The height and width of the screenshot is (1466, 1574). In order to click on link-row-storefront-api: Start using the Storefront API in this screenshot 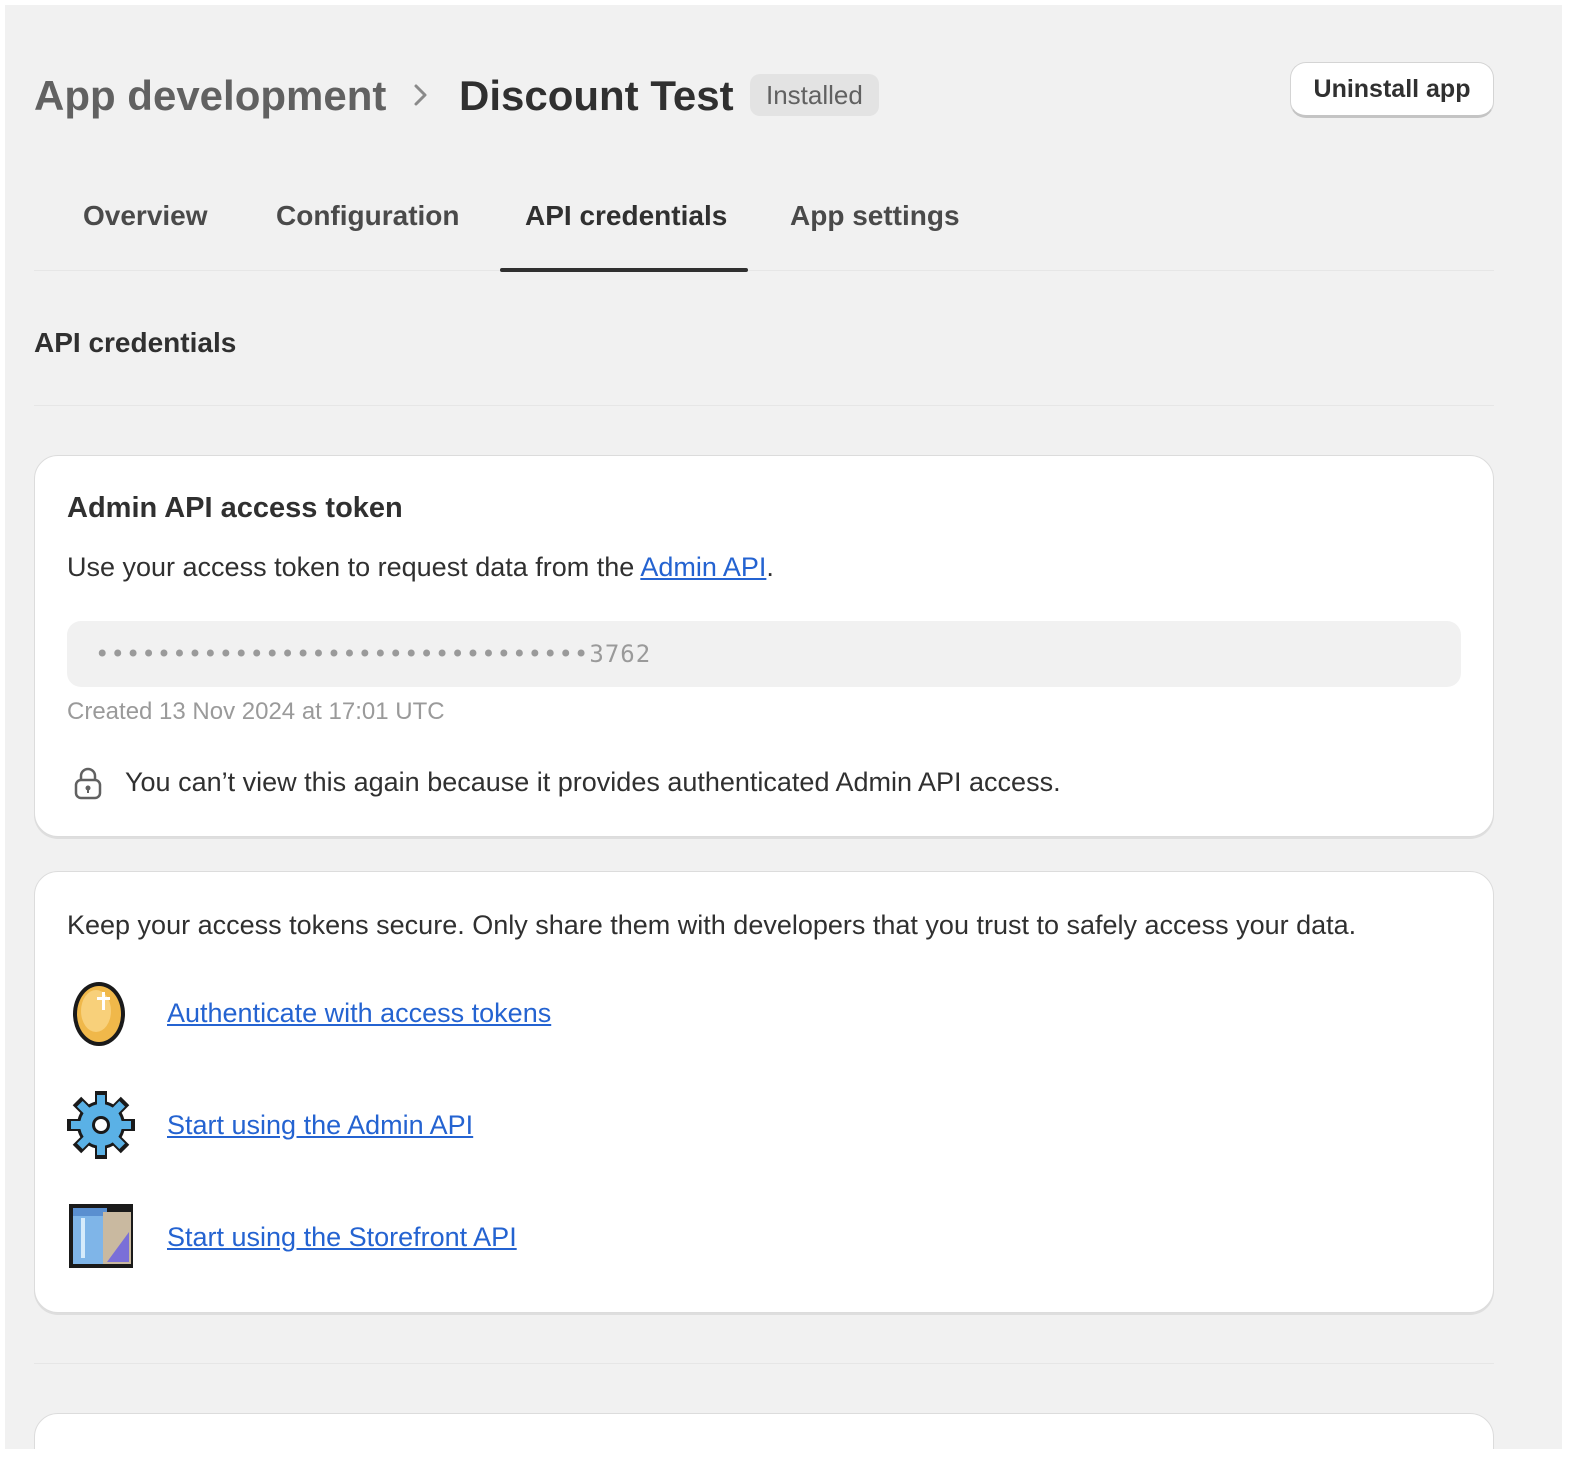, I will do `click(517, 1237)`.